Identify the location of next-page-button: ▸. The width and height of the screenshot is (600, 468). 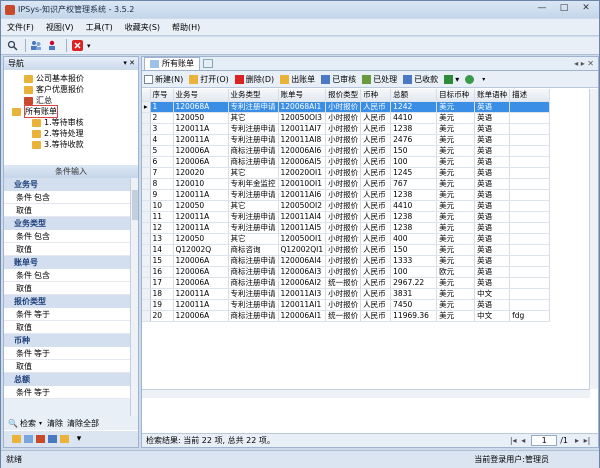
(577, 440).